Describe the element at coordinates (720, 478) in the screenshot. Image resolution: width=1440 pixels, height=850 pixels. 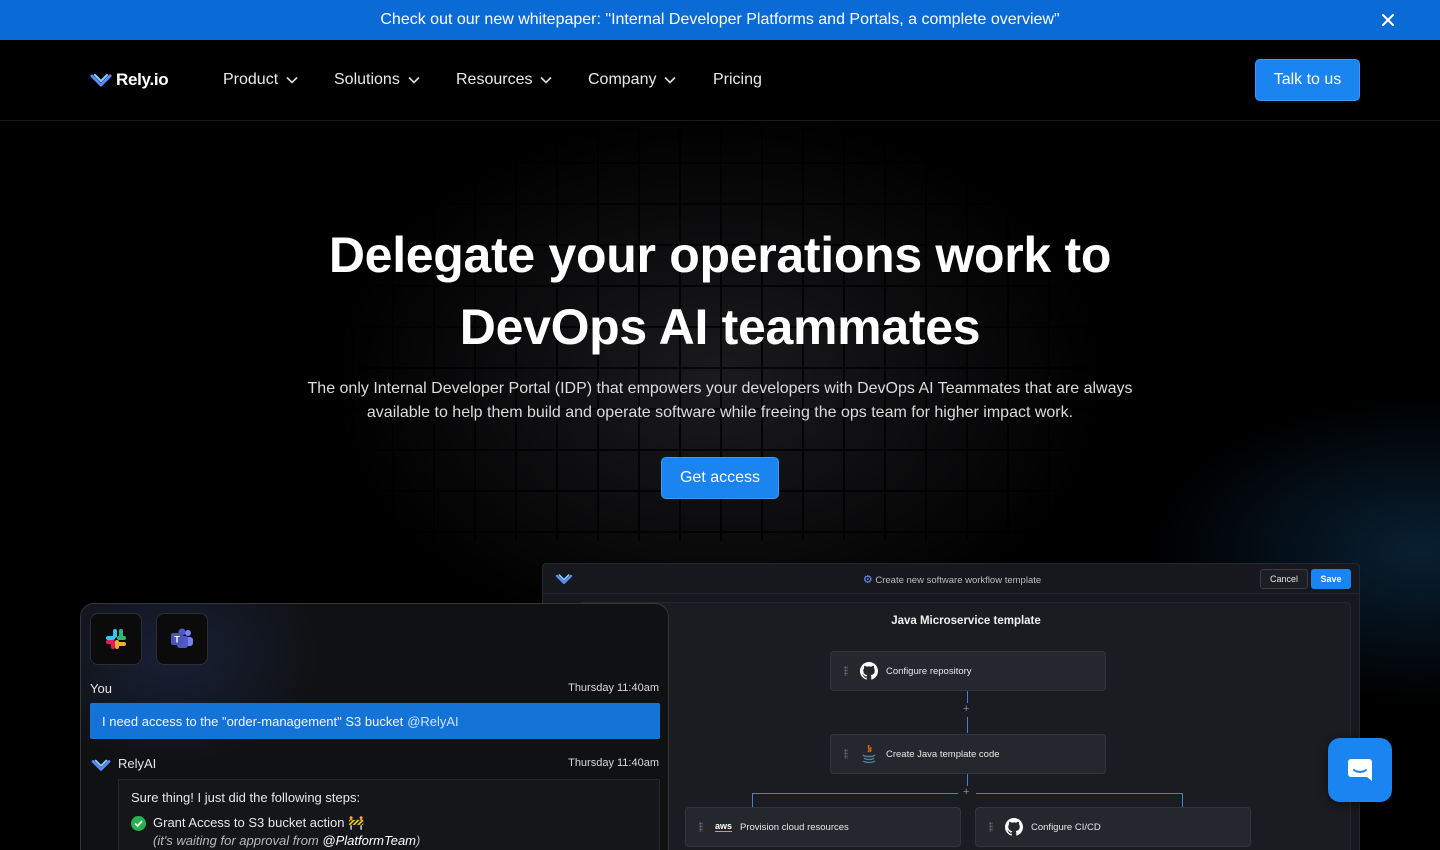
I see `get-access-button: Get access` at that location.